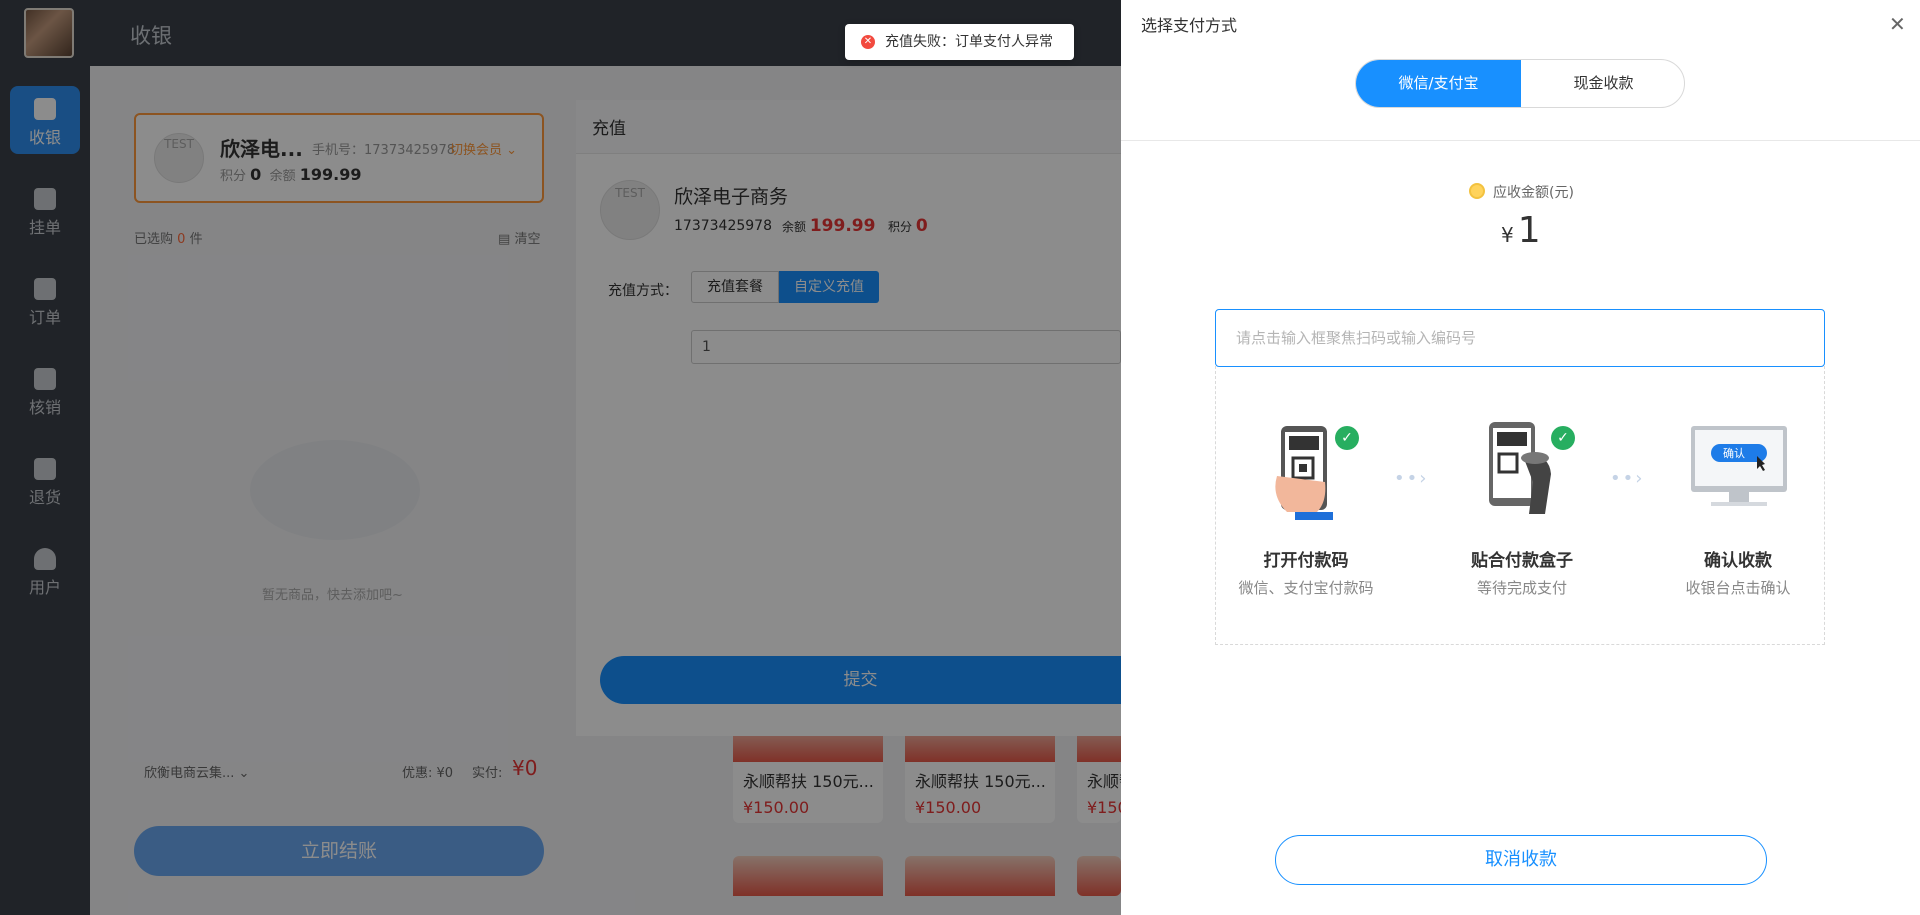 The width and height of the screenshot is (1920, 915). I want to click on step-title: 打开付款码, so click(1306, 561).